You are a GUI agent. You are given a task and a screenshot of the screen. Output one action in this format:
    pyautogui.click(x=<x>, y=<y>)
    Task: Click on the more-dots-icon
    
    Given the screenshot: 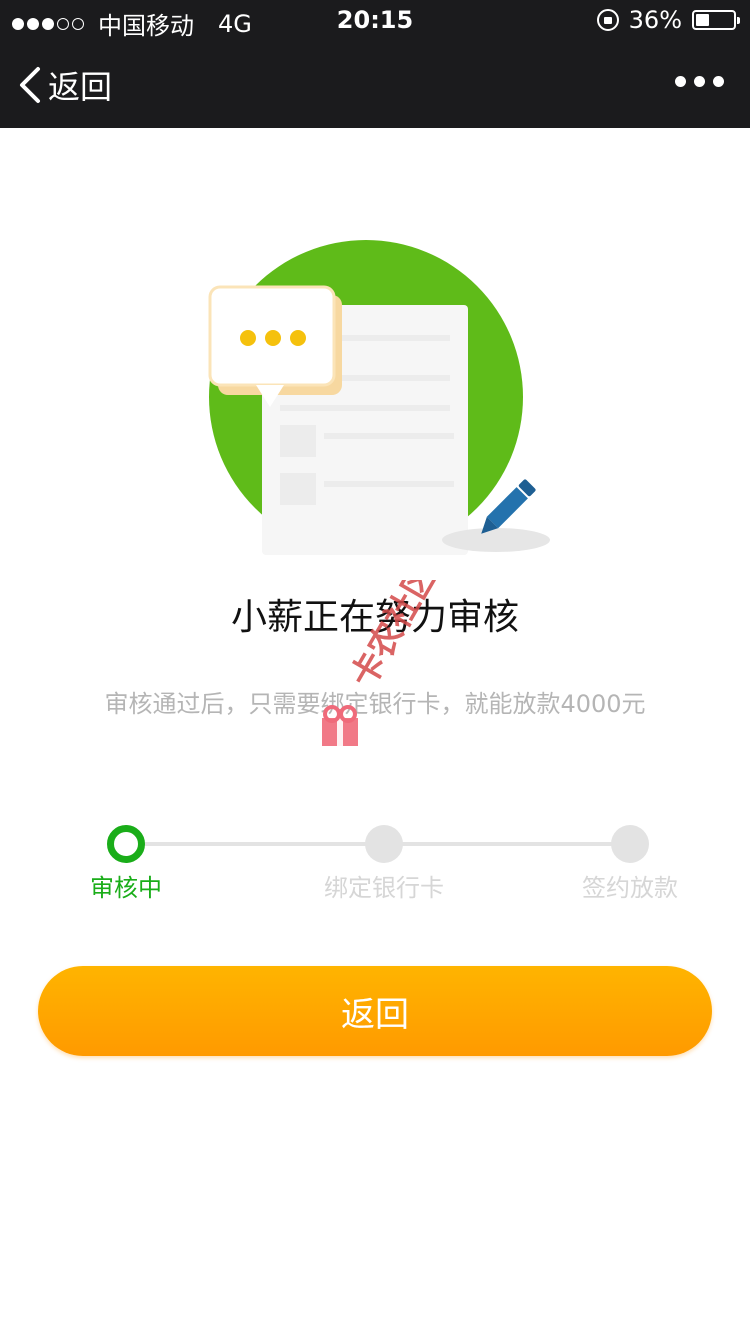 What is the action you would take?
    pyautogui.click(x=699, y=81)
    